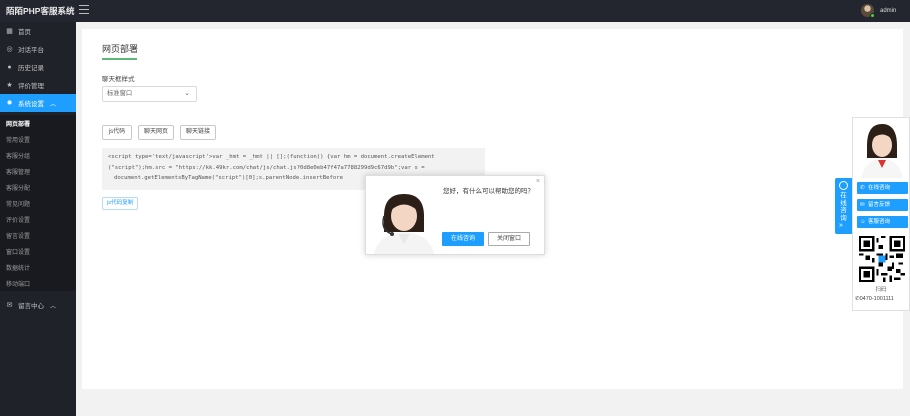 The image size is (910, 416). Describe the element at coordinates (120, 49) in the screenshot. I see `page-title: 网页部署` at that location.